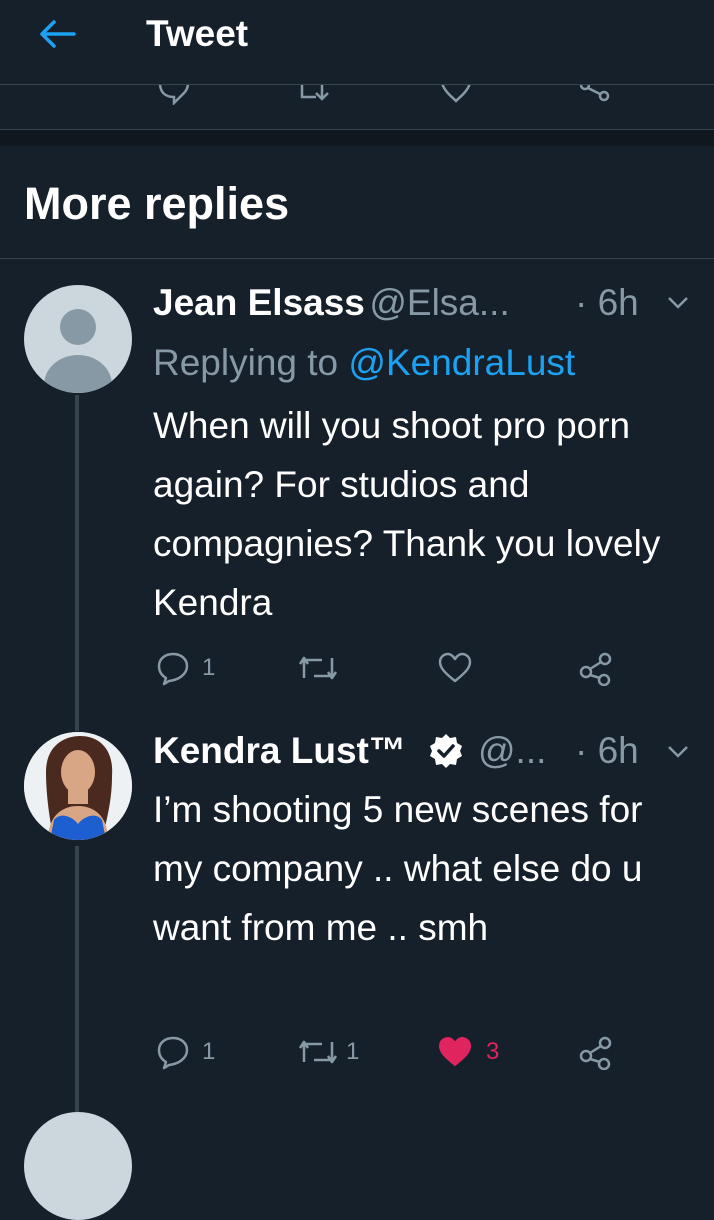 The image size is (714, 1220). I want to click on top-bar, so click(357, 42).